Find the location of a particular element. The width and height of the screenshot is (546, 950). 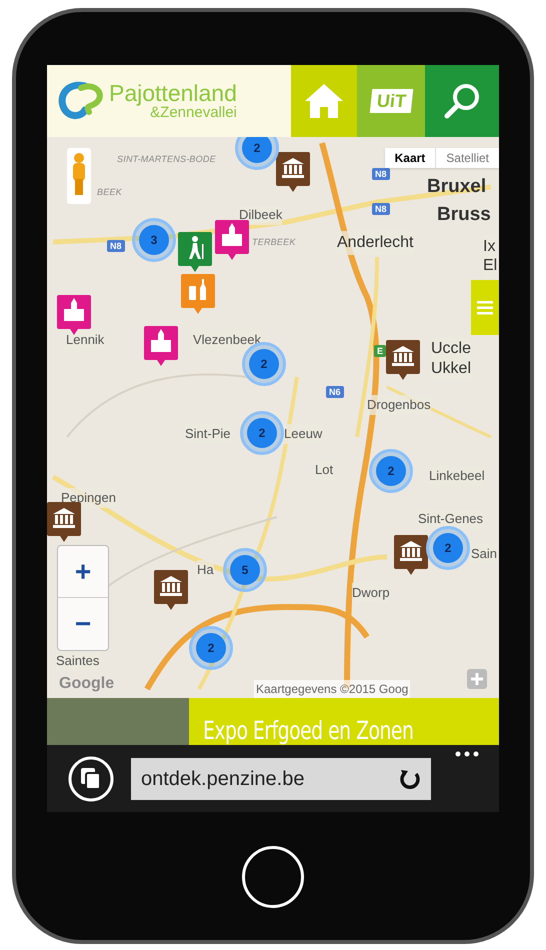

place-name: SINT-MARTENS-BODE is located at coordinates (166, 159).